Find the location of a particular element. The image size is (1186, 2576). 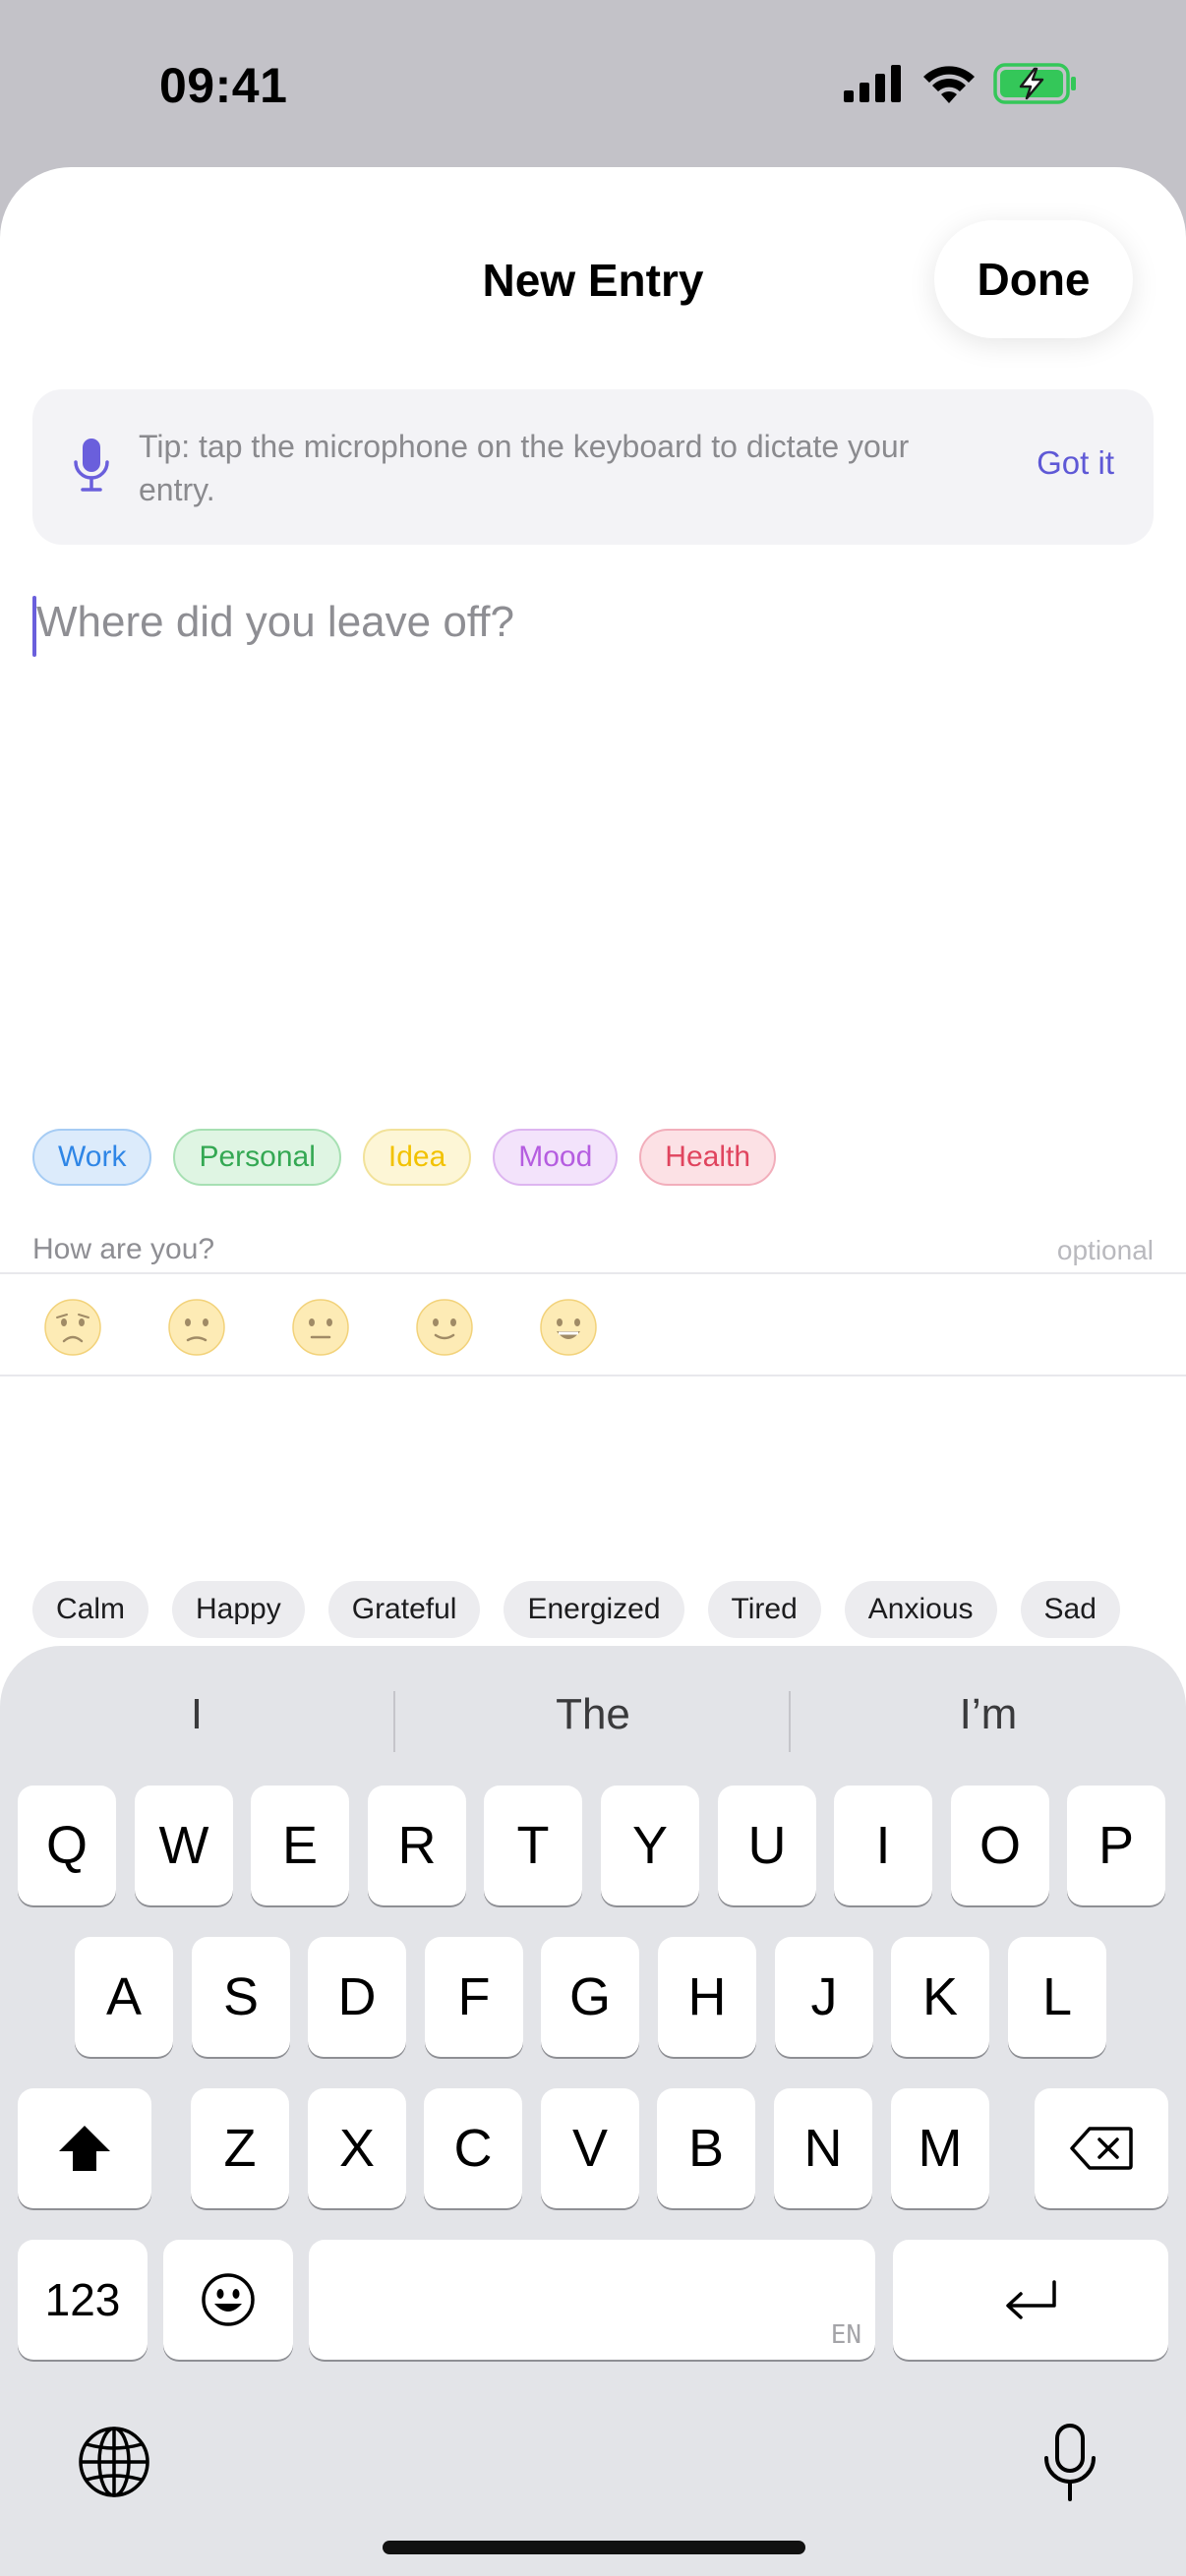

wifi-icon is located at coordinates (949, 84).